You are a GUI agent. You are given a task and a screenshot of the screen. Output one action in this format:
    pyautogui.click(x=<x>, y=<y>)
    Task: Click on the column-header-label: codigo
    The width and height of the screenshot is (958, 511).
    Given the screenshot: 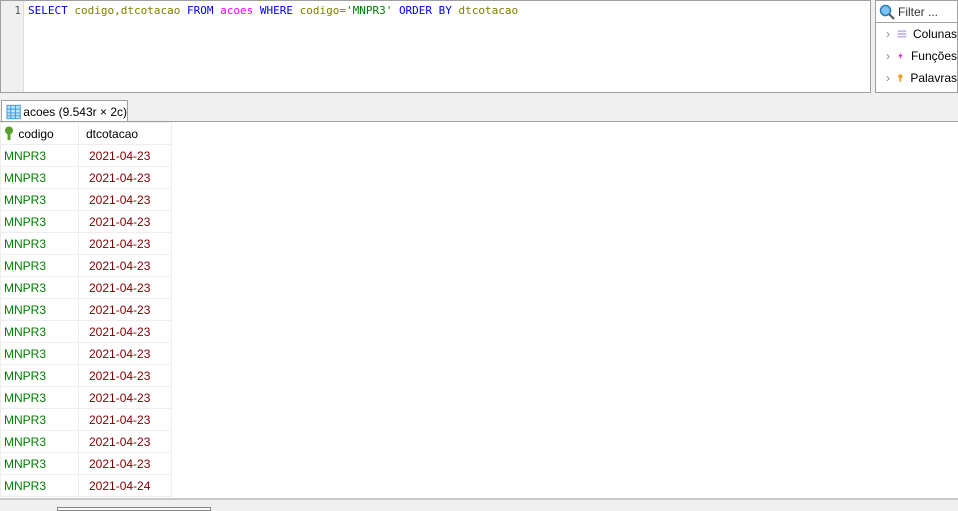 What is the action you would take?
    pyautogui.click(x=36, y=134)
    